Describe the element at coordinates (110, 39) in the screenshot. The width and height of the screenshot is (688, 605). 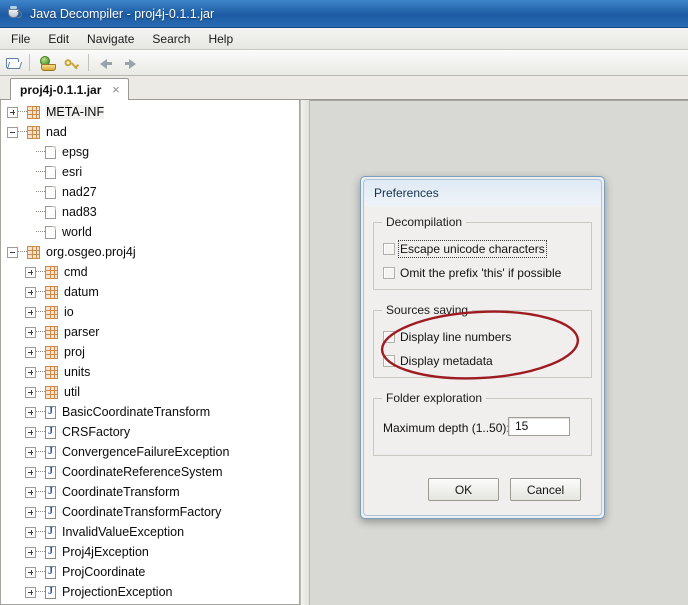
I see `menu-navigate: Navigate` at that location.